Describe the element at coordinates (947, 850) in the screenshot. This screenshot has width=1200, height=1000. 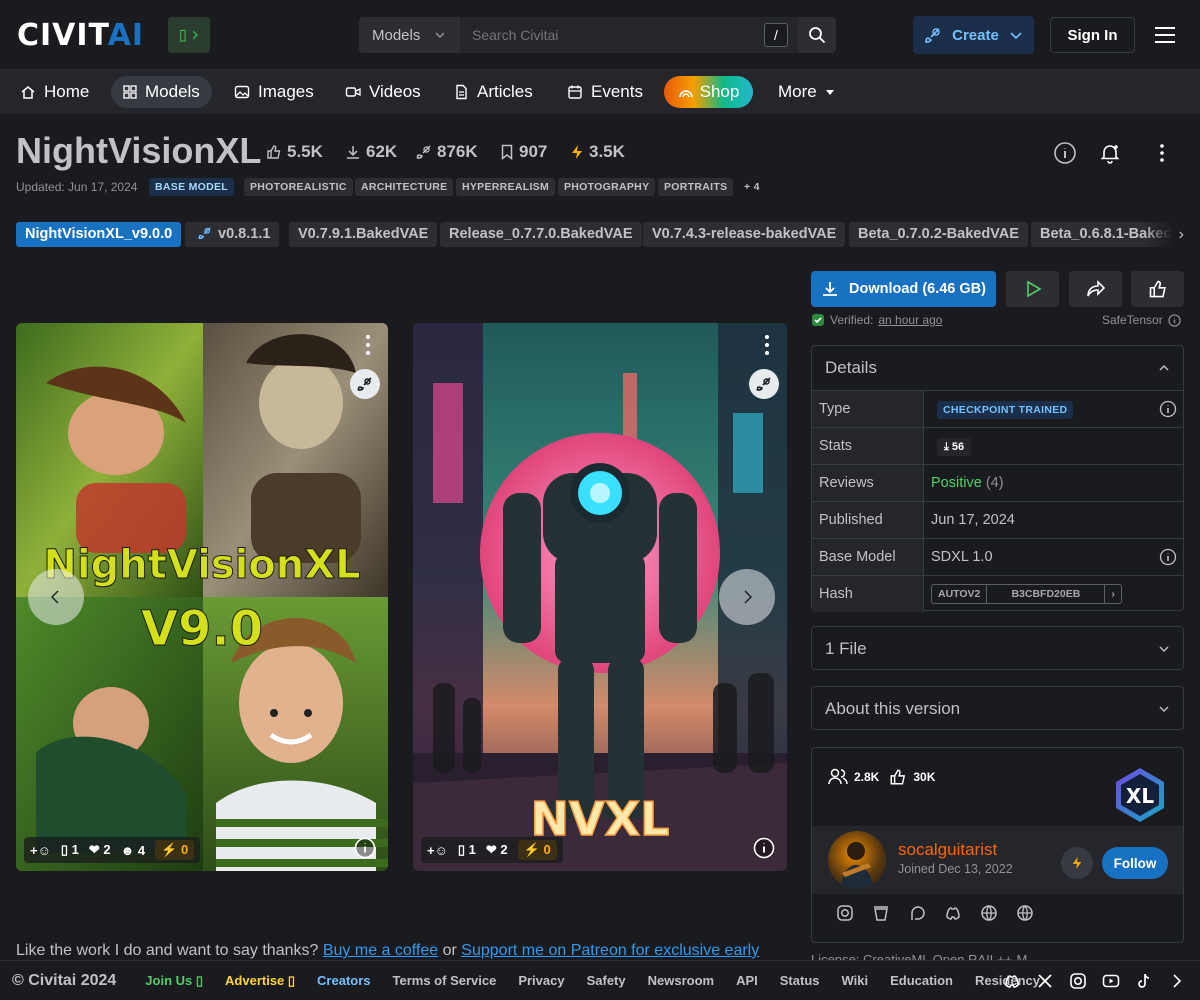
I see `creator-name: socalguitarist` at that location.